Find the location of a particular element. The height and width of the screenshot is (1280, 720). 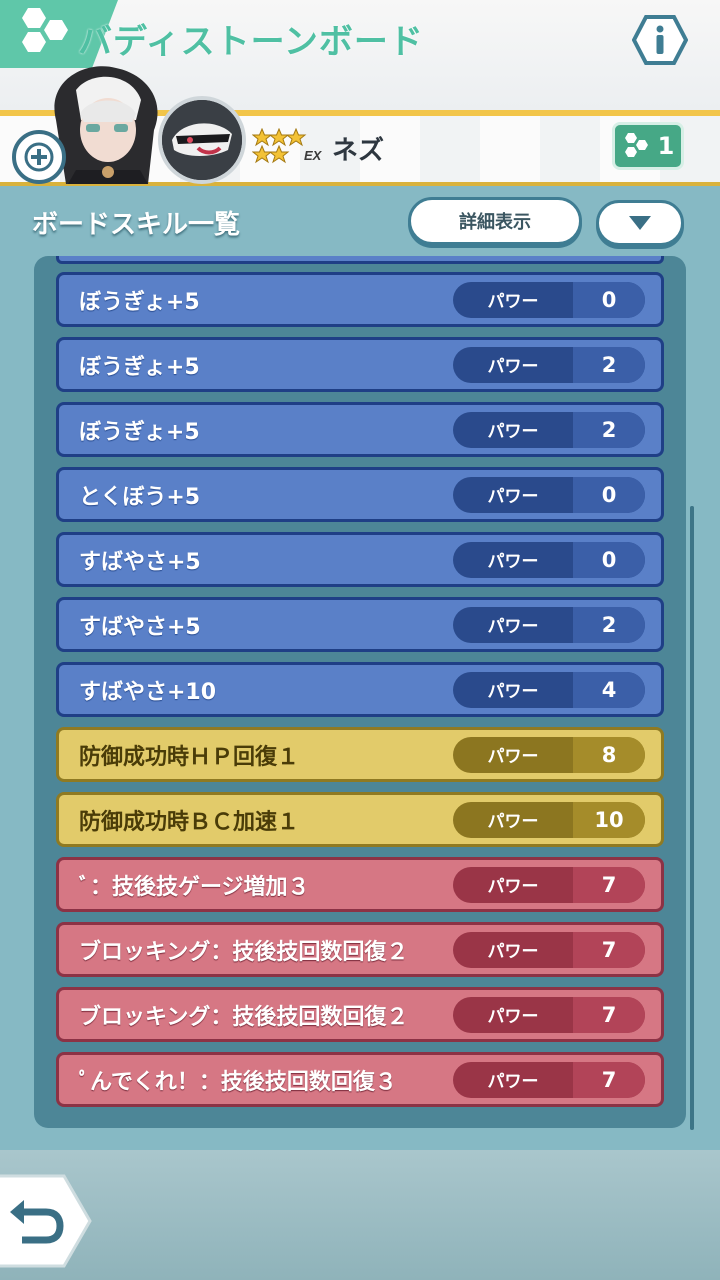

rank-badge: EX is located at coordinates (313, 155).